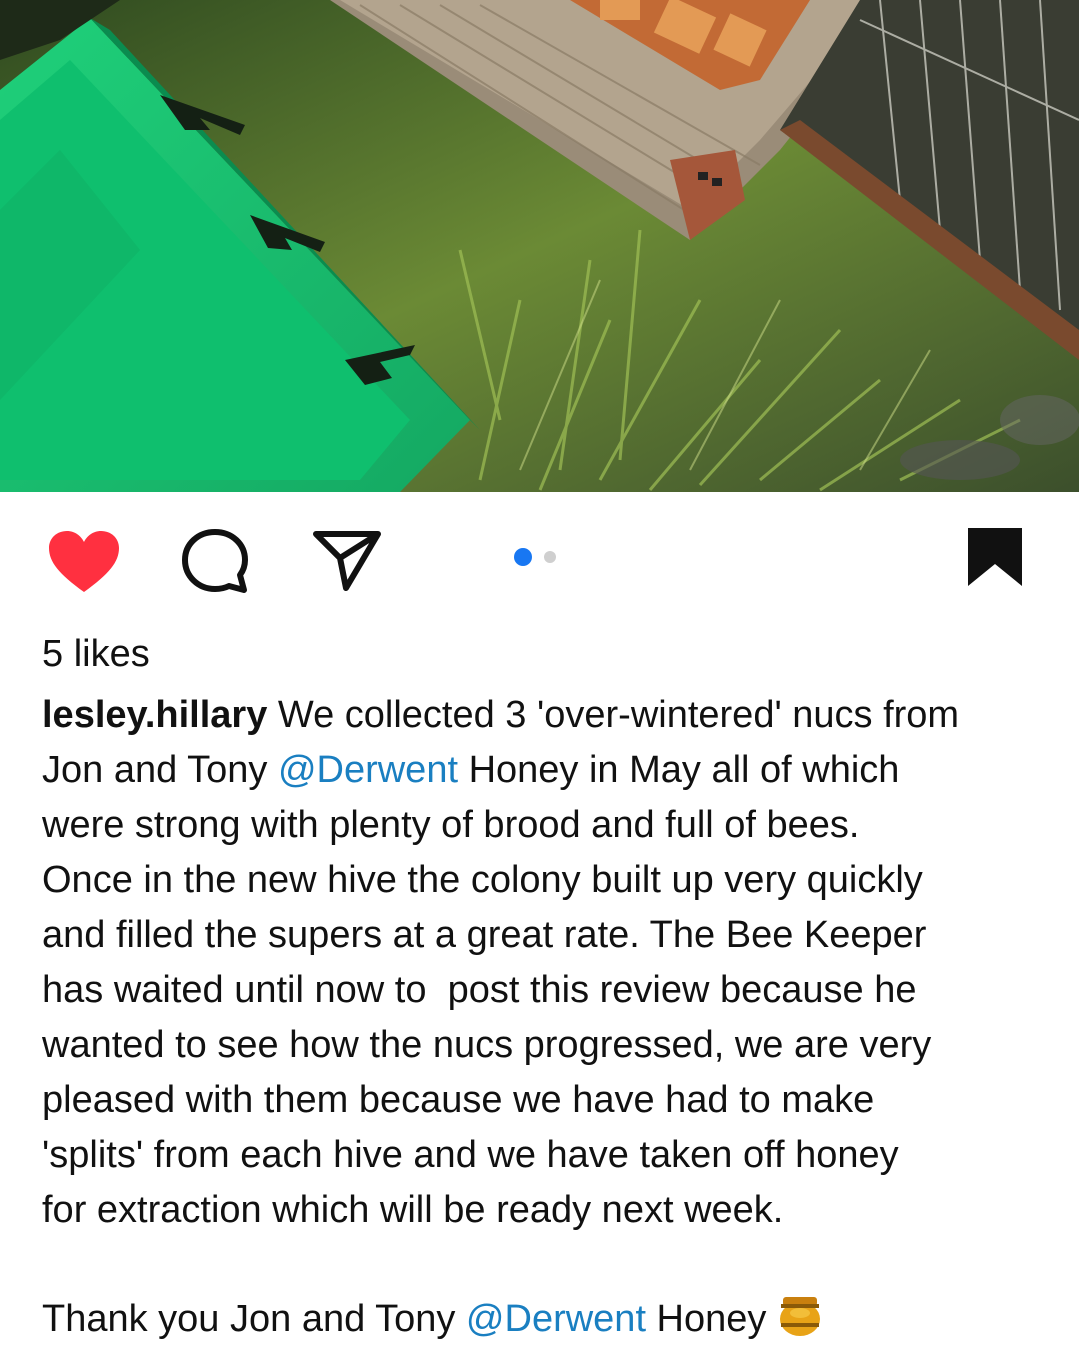 The image size is (1079, 1353). I want to click on paper-plane-icon, so click(347, 561).